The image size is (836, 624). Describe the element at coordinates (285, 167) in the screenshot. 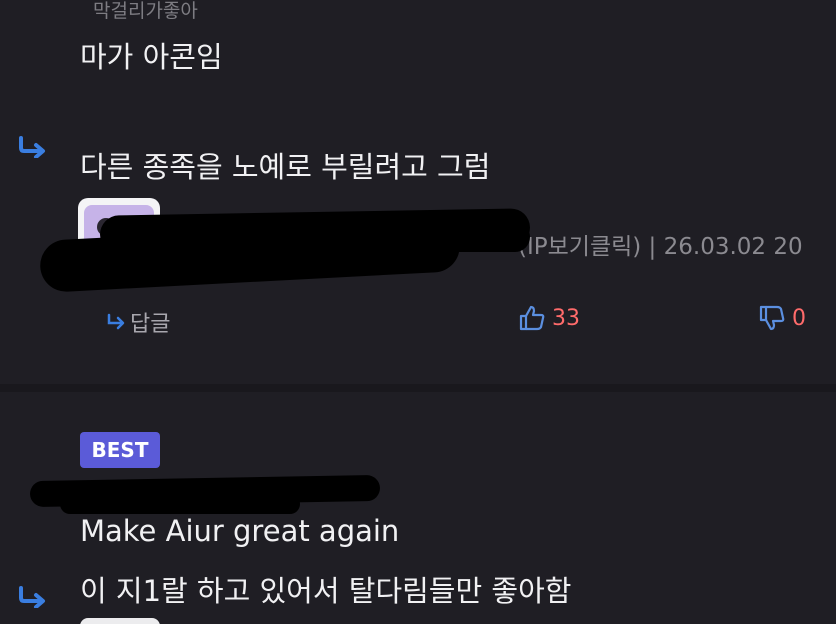

I see `reply-text: 다른 종족을 노예로 부릴려고 그럼` at that location.